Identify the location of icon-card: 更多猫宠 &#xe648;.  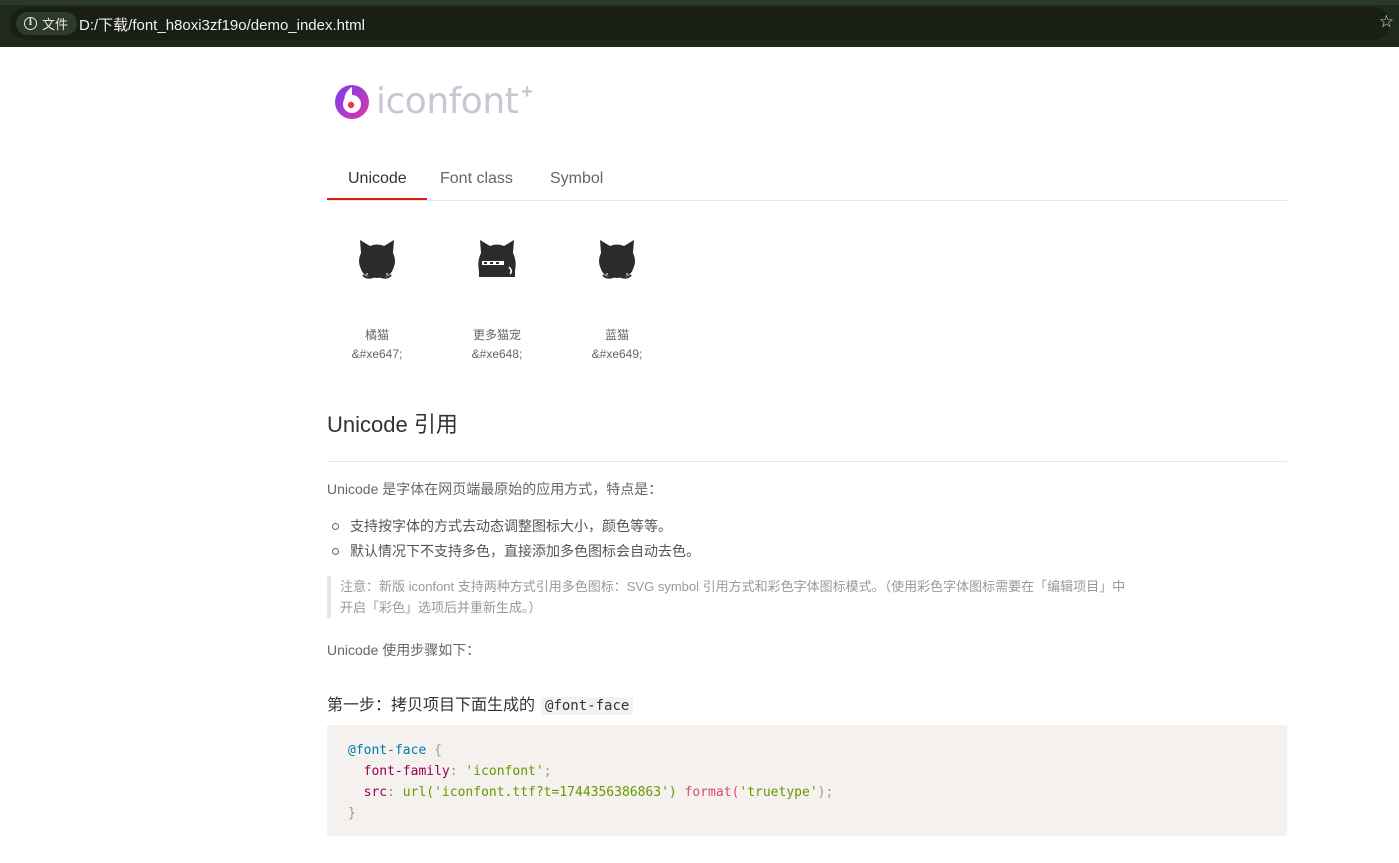
(497, 299).